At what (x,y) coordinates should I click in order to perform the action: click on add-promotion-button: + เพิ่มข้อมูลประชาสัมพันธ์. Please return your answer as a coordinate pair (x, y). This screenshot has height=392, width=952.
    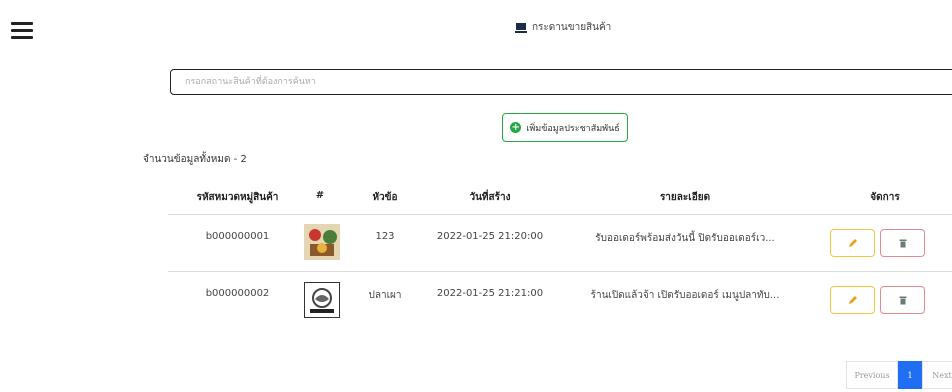
    Looking at the image, I should click on (565, 127).